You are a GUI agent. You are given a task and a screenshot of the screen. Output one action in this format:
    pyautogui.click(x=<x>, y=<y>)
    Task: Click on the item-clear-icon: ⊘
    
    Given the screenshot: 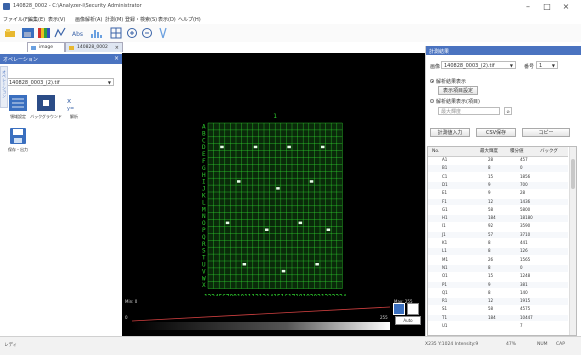 What is the action you would take?
    pyautogui.click(x=508, y=111)
    